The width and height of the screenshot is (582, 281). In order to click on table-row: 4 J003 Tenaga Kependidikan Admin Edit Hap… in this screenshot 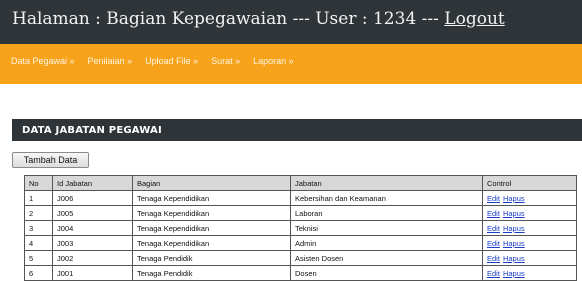, I will do `click(300, 243)`.